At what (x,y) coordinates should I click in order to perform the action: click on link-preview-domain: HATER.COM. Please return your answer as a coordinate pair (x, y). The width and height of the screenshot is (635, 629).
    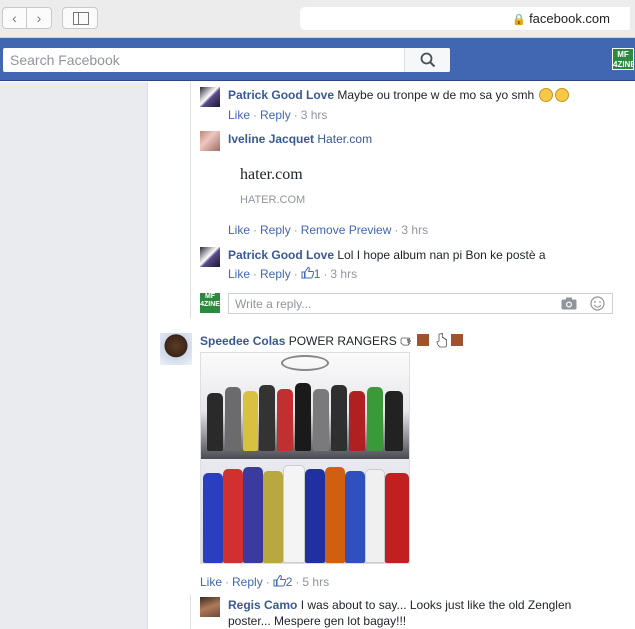
    Looking at the image, I should click on (273, 200).